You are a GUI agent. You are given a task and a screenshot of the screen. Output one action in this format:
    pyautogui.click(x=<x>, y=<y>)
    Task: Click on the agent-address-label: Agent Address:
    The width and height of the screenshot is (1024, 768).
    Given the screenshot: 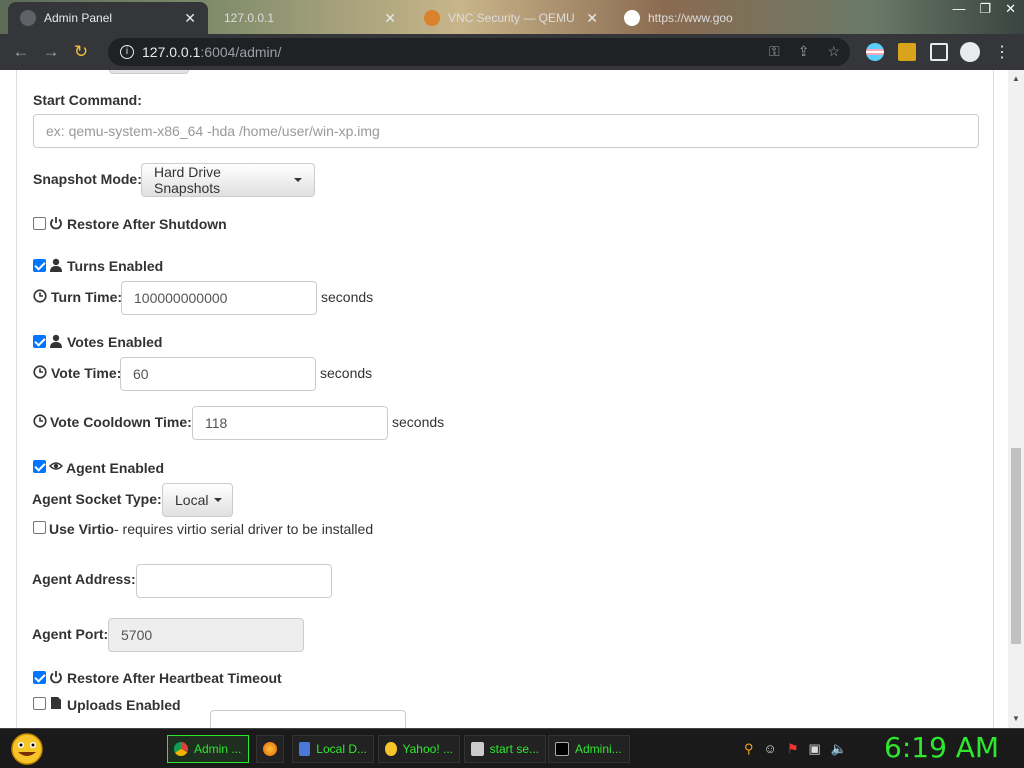 What is the action you would take?
    pyautogui.click(x=84, y=579)
    